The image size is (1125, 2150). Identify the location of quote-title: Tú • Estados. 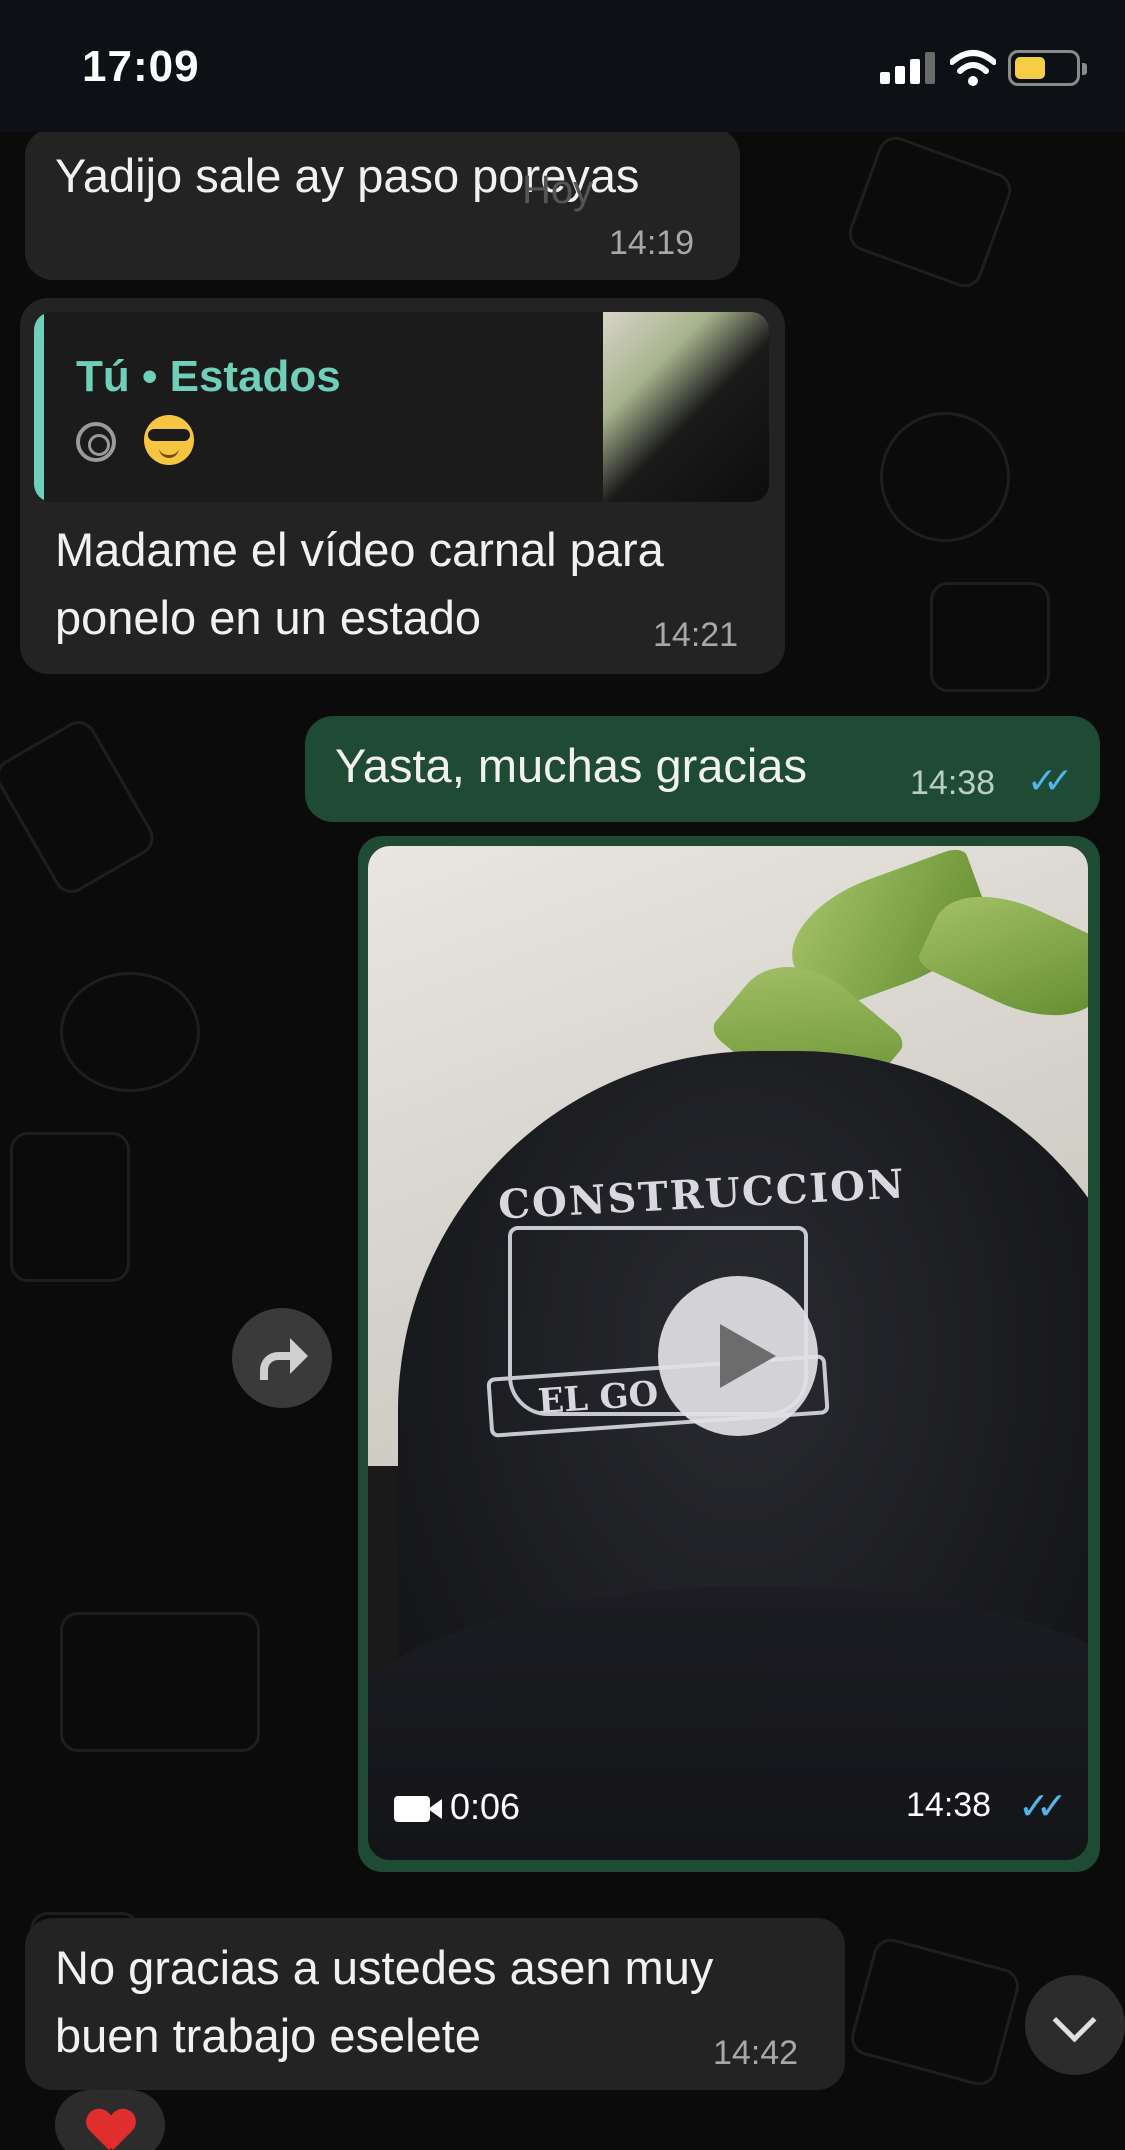
(208, 376).